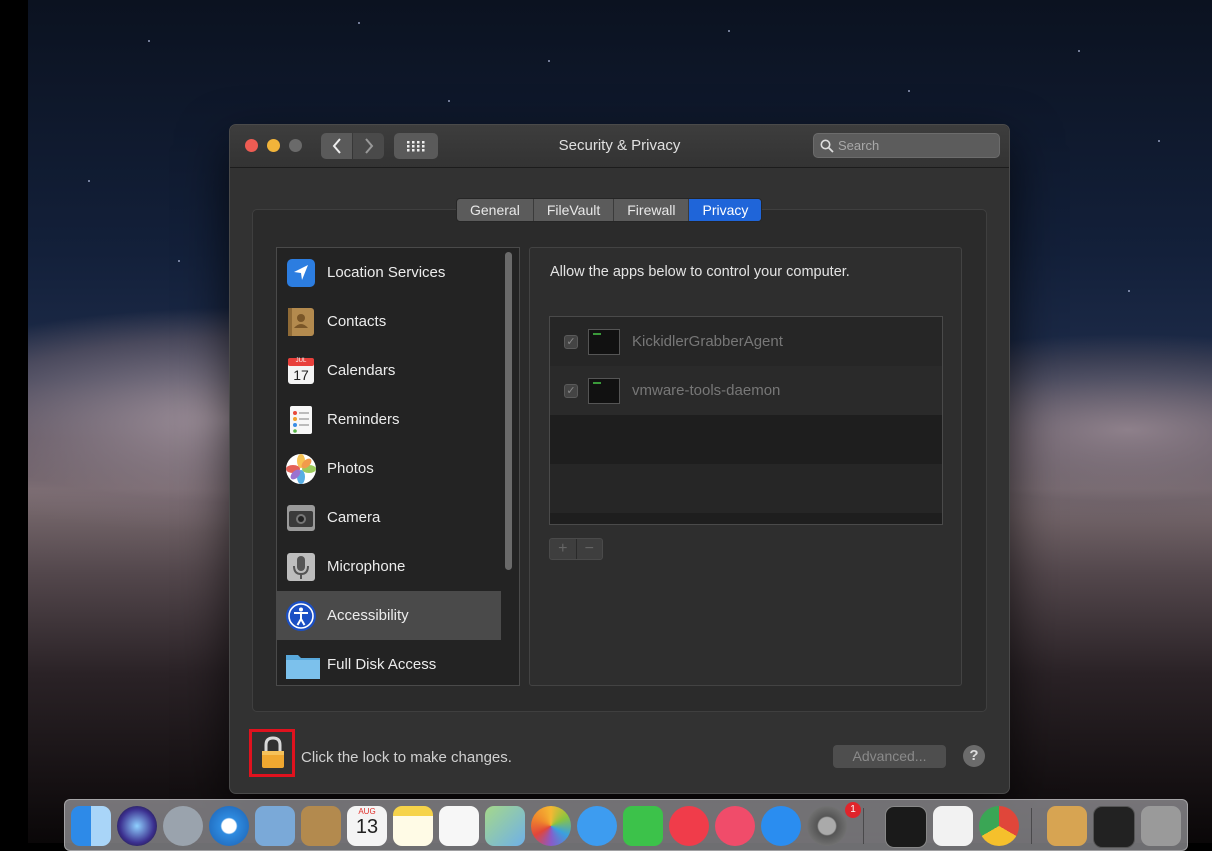 This screenshot has width=1212, height=851. What do you see at coordinates (827, 146) in the screenshot?
I see `search-icon` at bounding box center [827, 146].